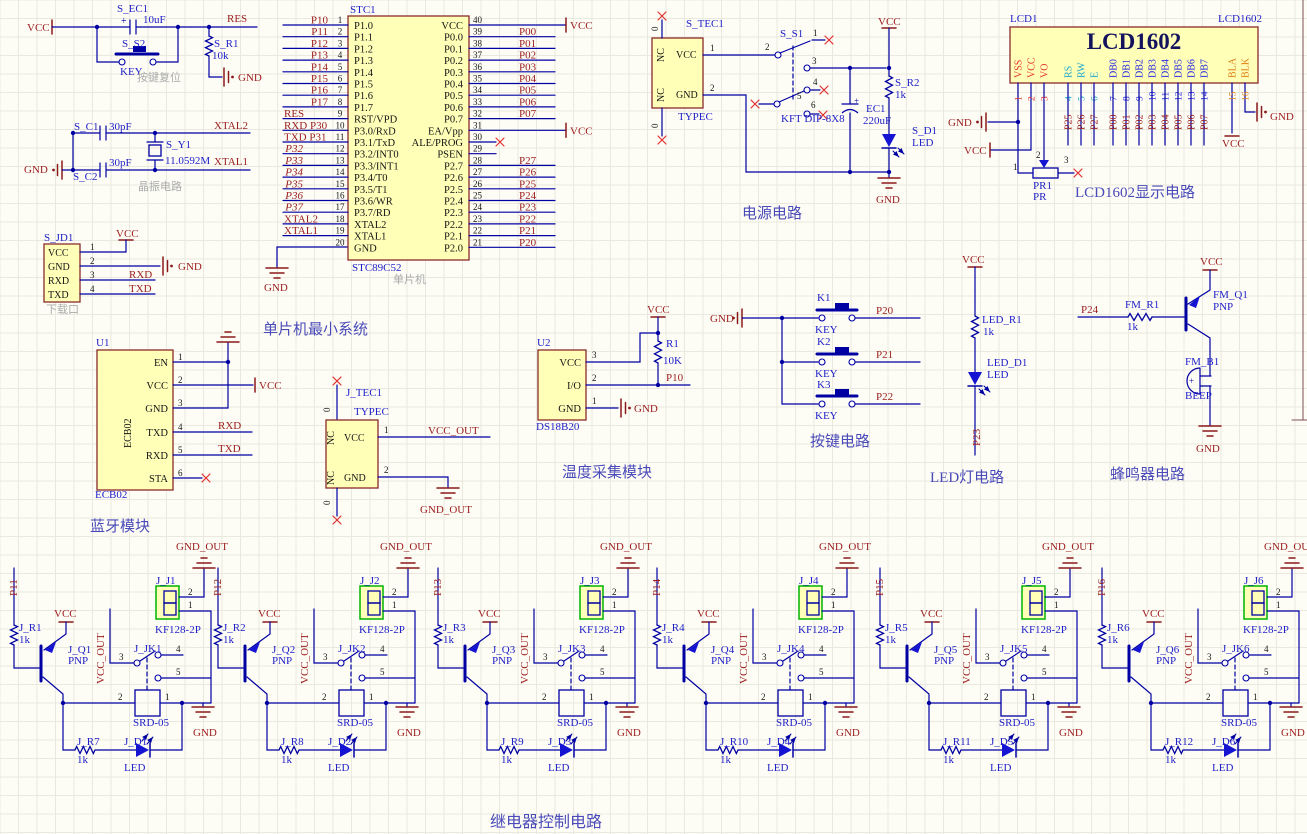 This screenshot has height=834, width=1307. I want to click on label-10k: 10K, so click(672, 361).